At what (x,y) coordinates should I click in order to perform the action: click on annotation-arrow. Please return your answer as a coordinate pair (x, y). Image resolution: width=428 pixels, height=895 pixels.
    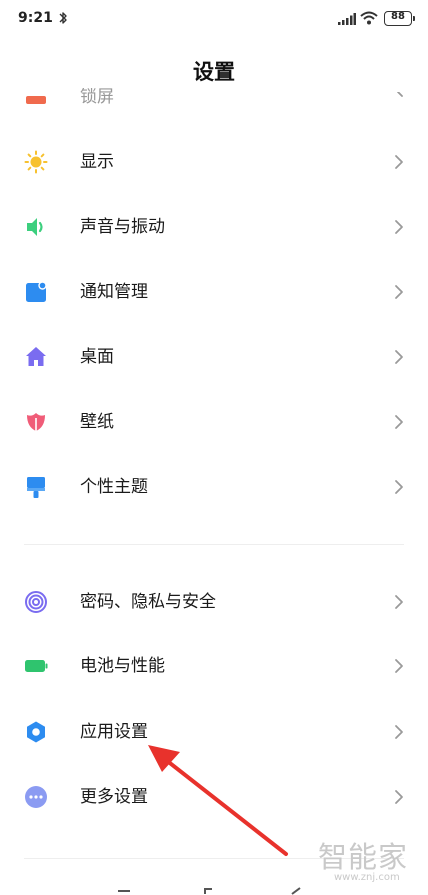
    Looking at the image, I should click on (218, 800).